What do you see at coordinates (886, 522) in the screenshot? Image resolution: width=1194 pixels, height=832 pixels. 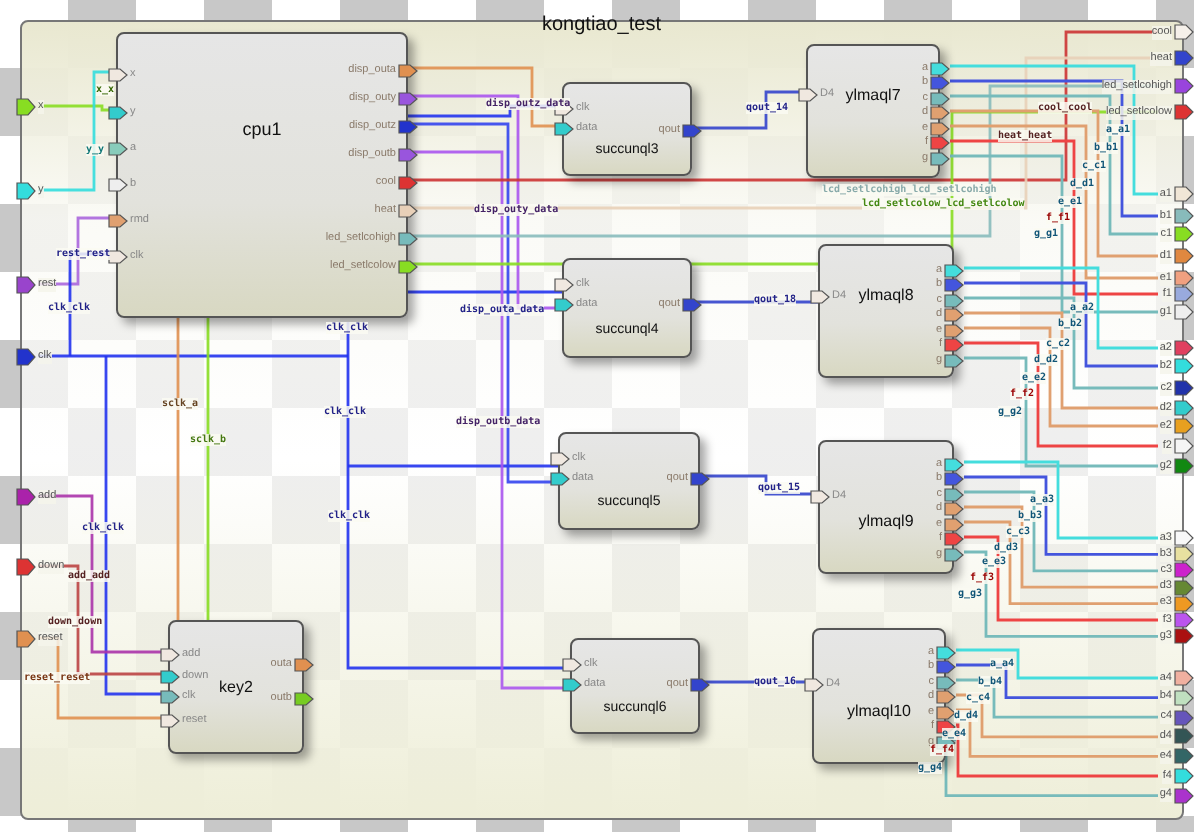 I see `module-name: ylmaql9` at bounding box center [886, 522].